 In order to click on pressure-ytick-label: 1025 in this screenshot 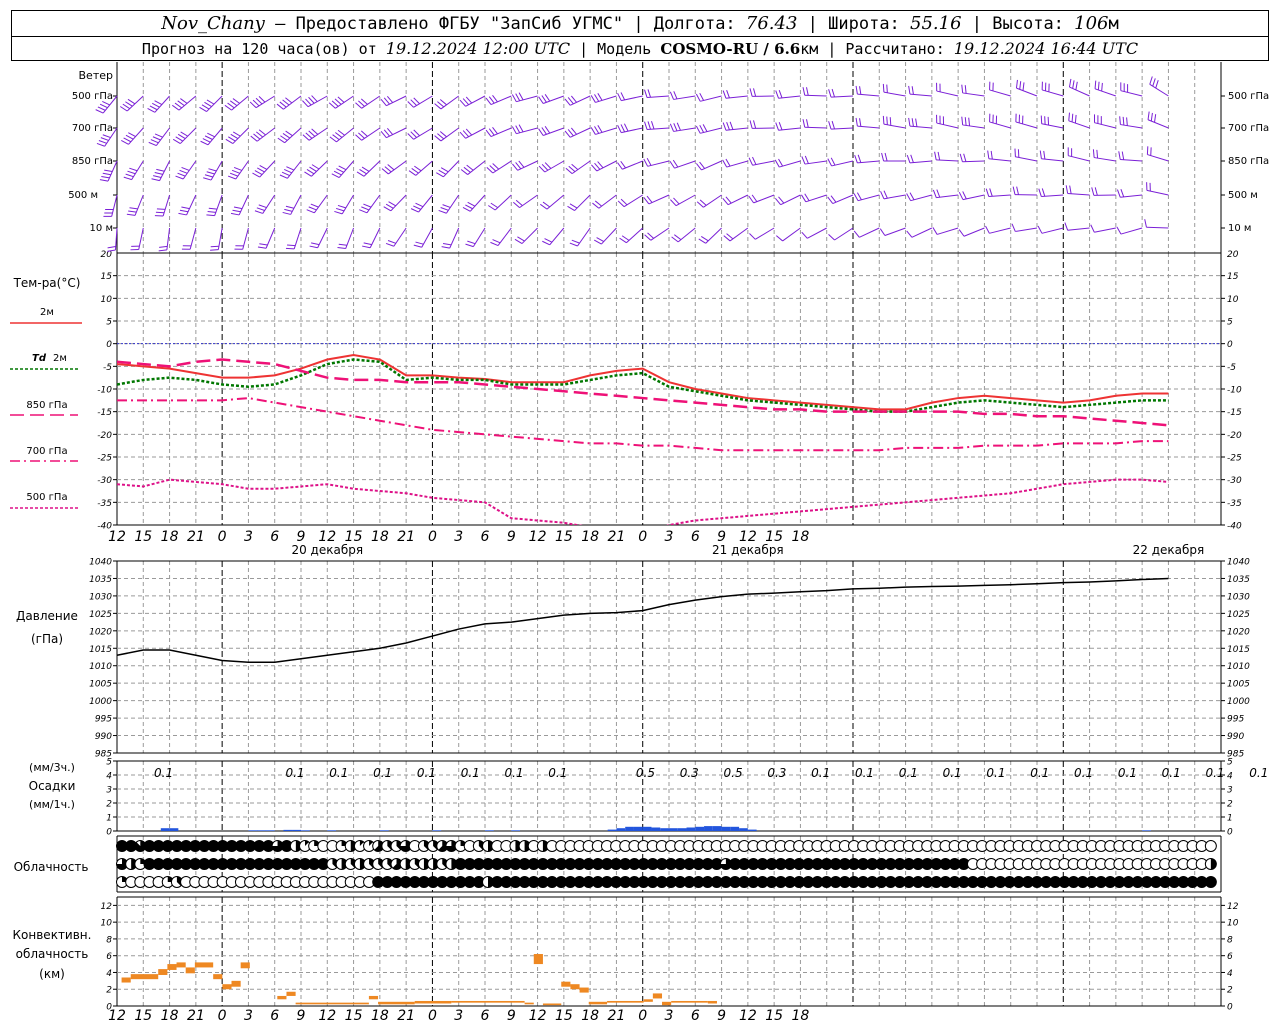, I will do `click(1238, 615)`.